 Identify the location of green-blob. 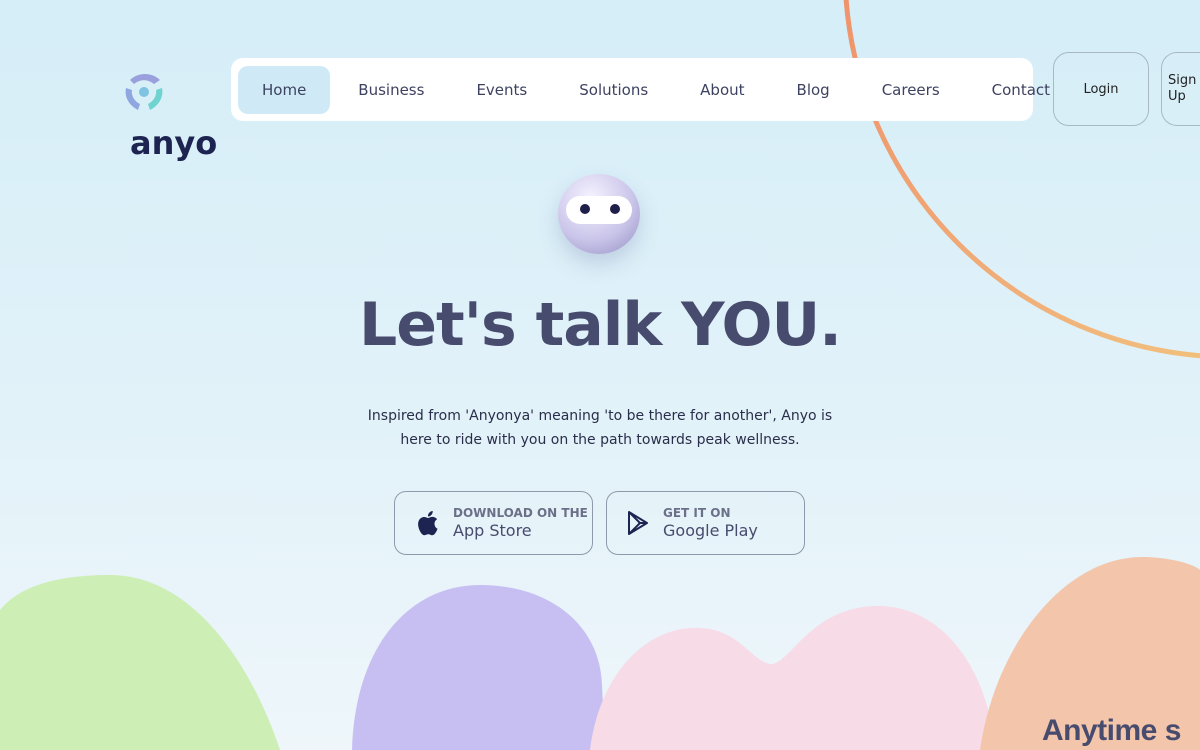
(140, 662).